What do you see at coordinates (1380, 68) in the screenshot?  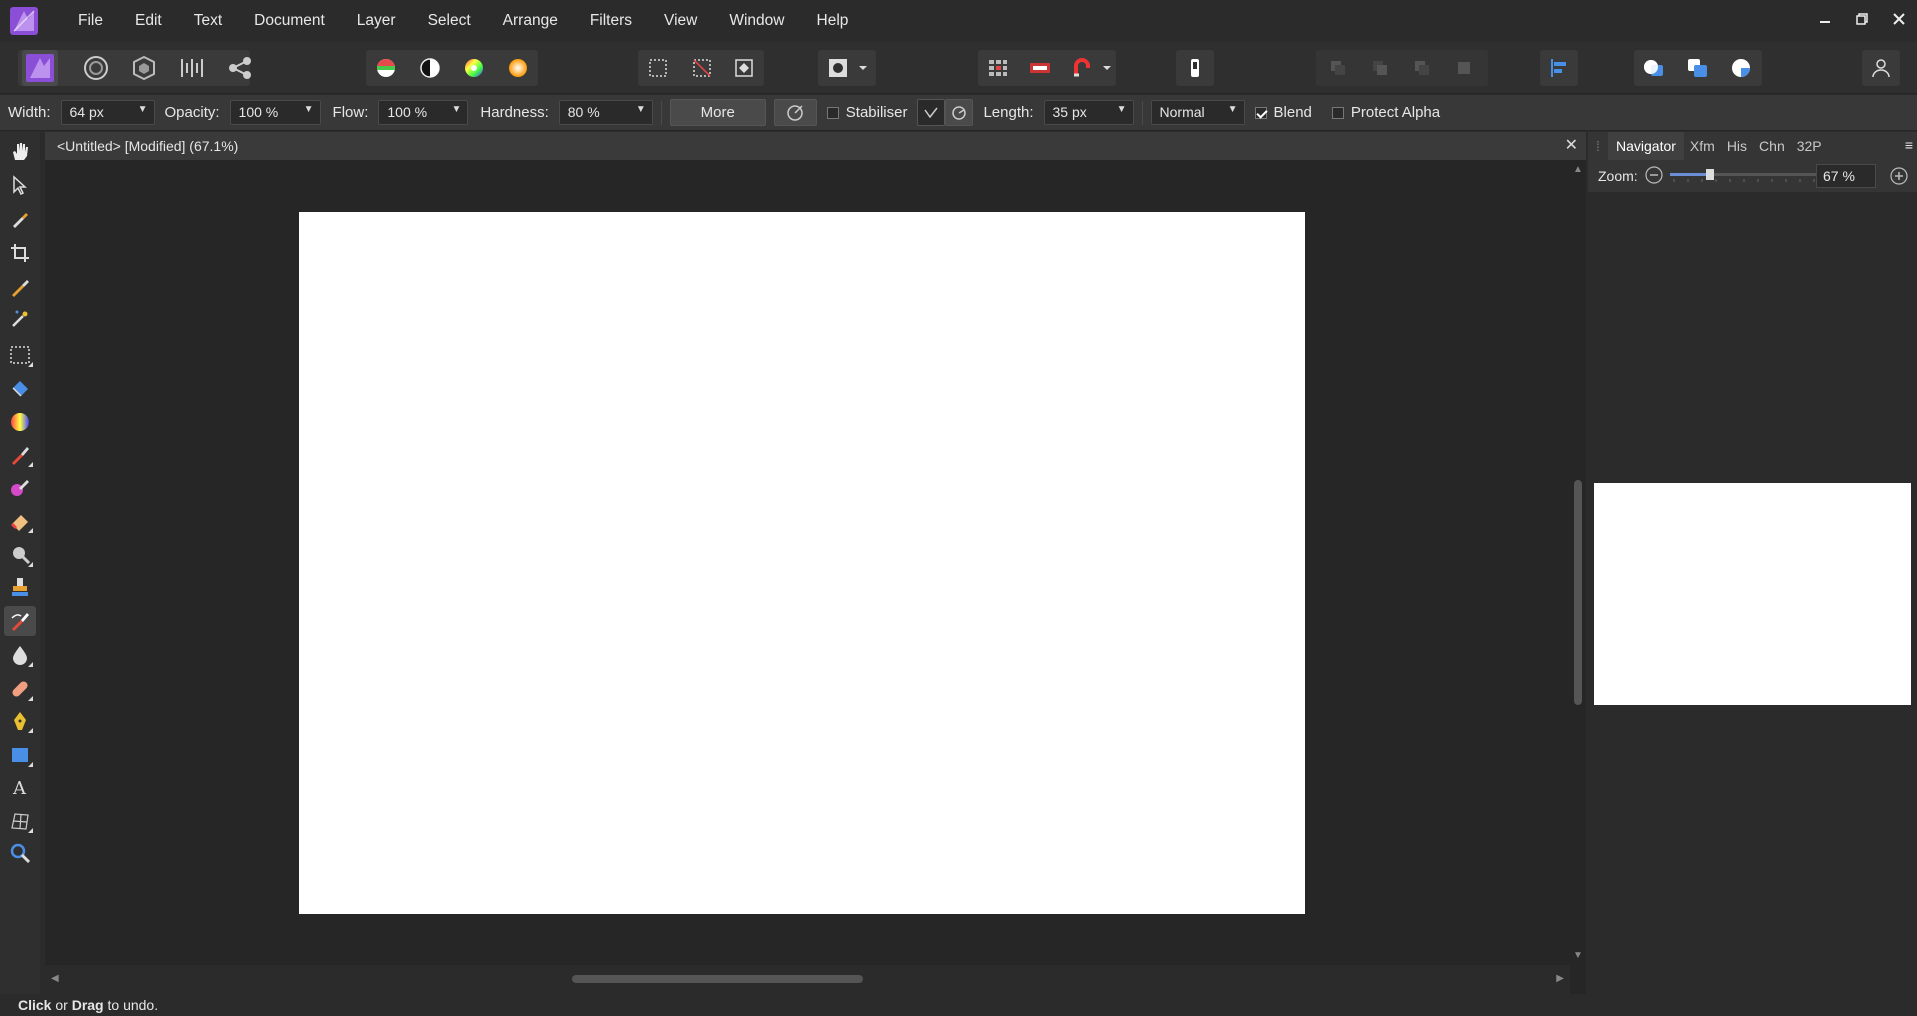 I see `arrange-backward-icon` at bounding box center [1380, 68].